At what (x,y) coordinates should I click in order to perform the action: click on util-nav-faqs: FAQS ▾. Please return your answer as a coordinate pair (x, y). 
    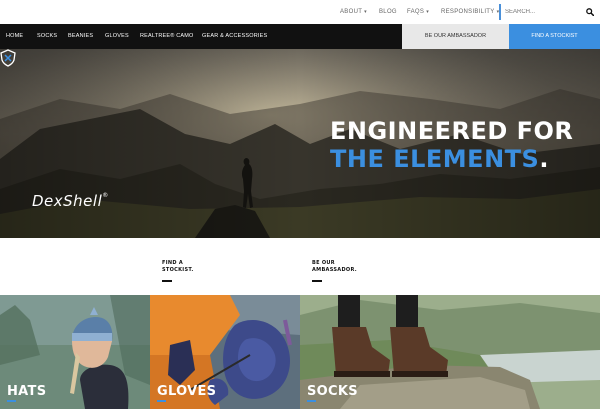
    Looking at the image, I should click on (418, 12).